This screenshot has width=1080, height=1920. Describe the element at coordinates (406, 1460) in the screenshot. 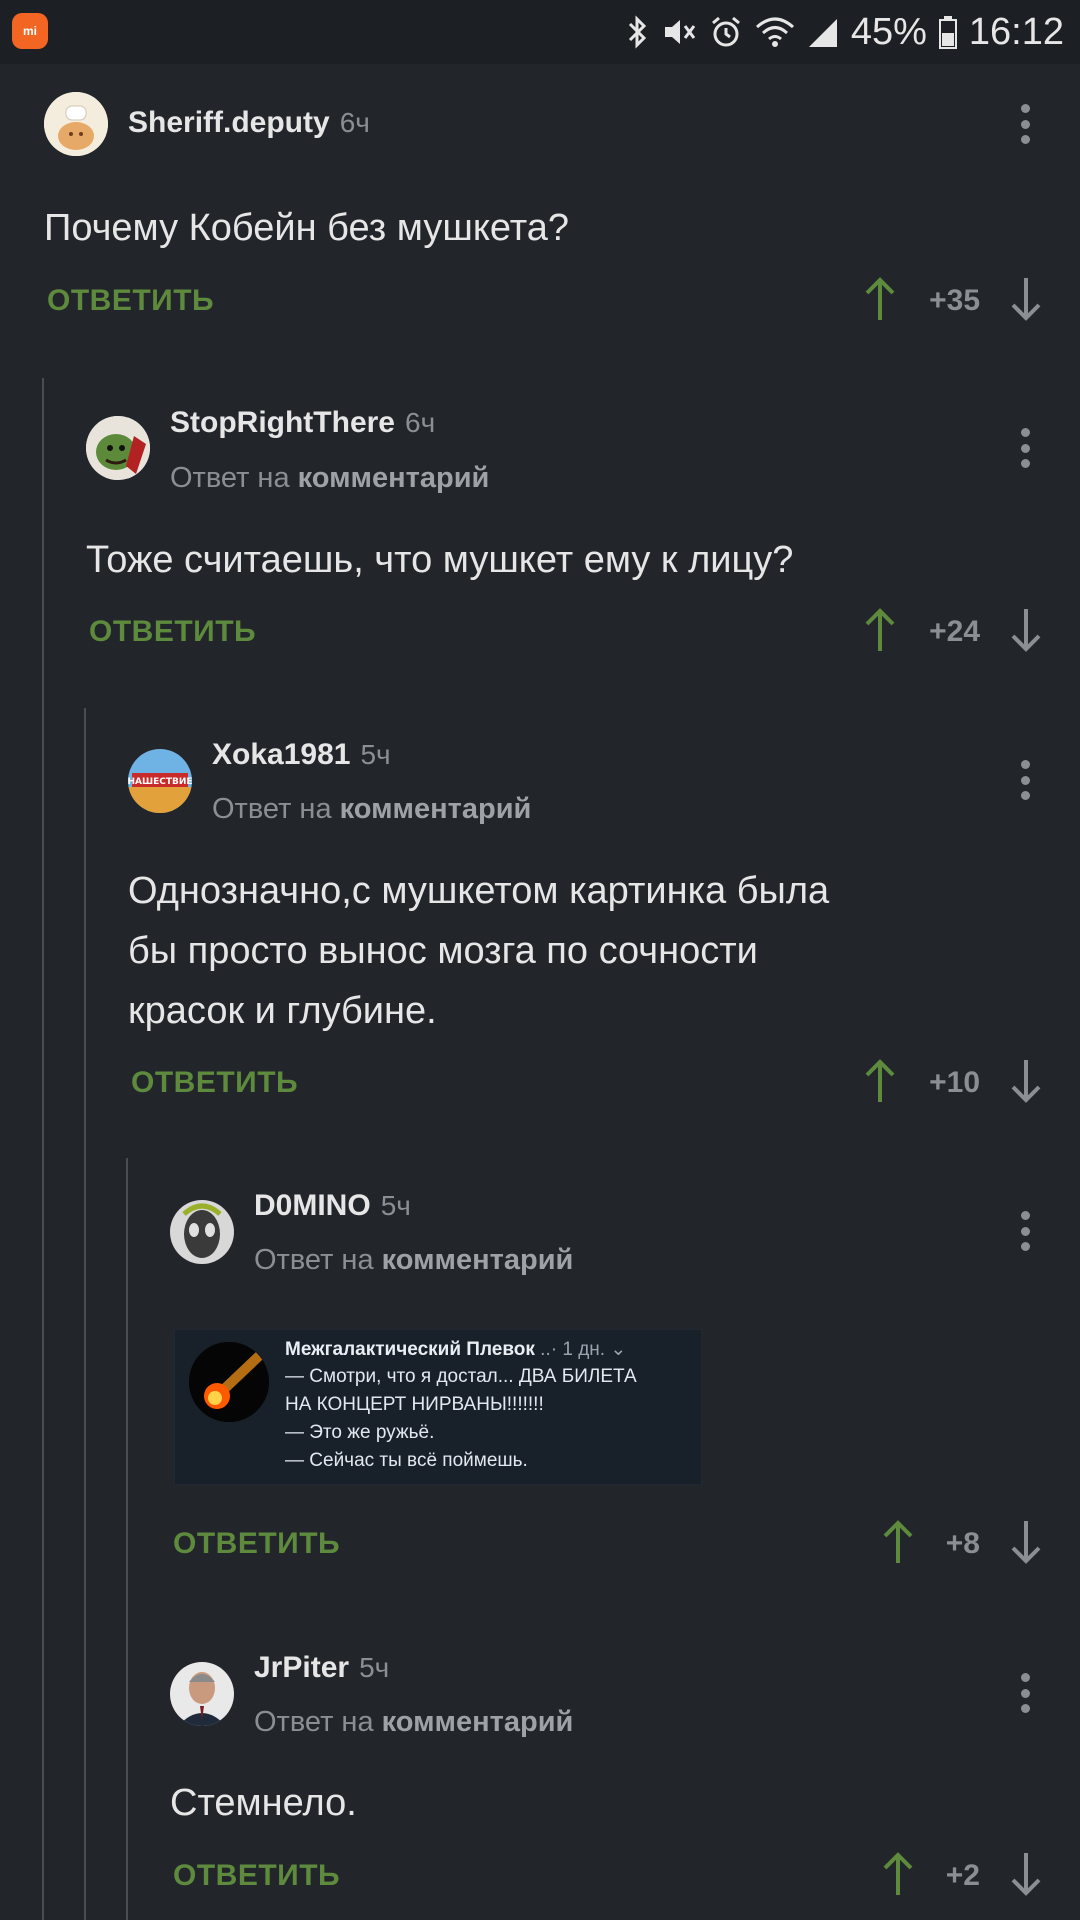

I see `embed-line: — Сейчас ты всё поймешь.` at that location.